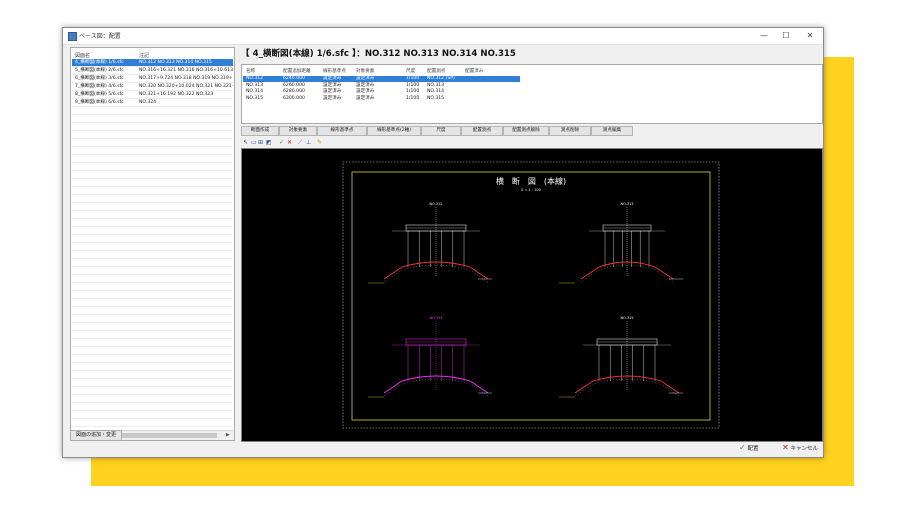  What do you see at coordinates (228, 435) in the screenshot?
I see `scroll-right-icon: ▶` at bounding box center [228, 435].